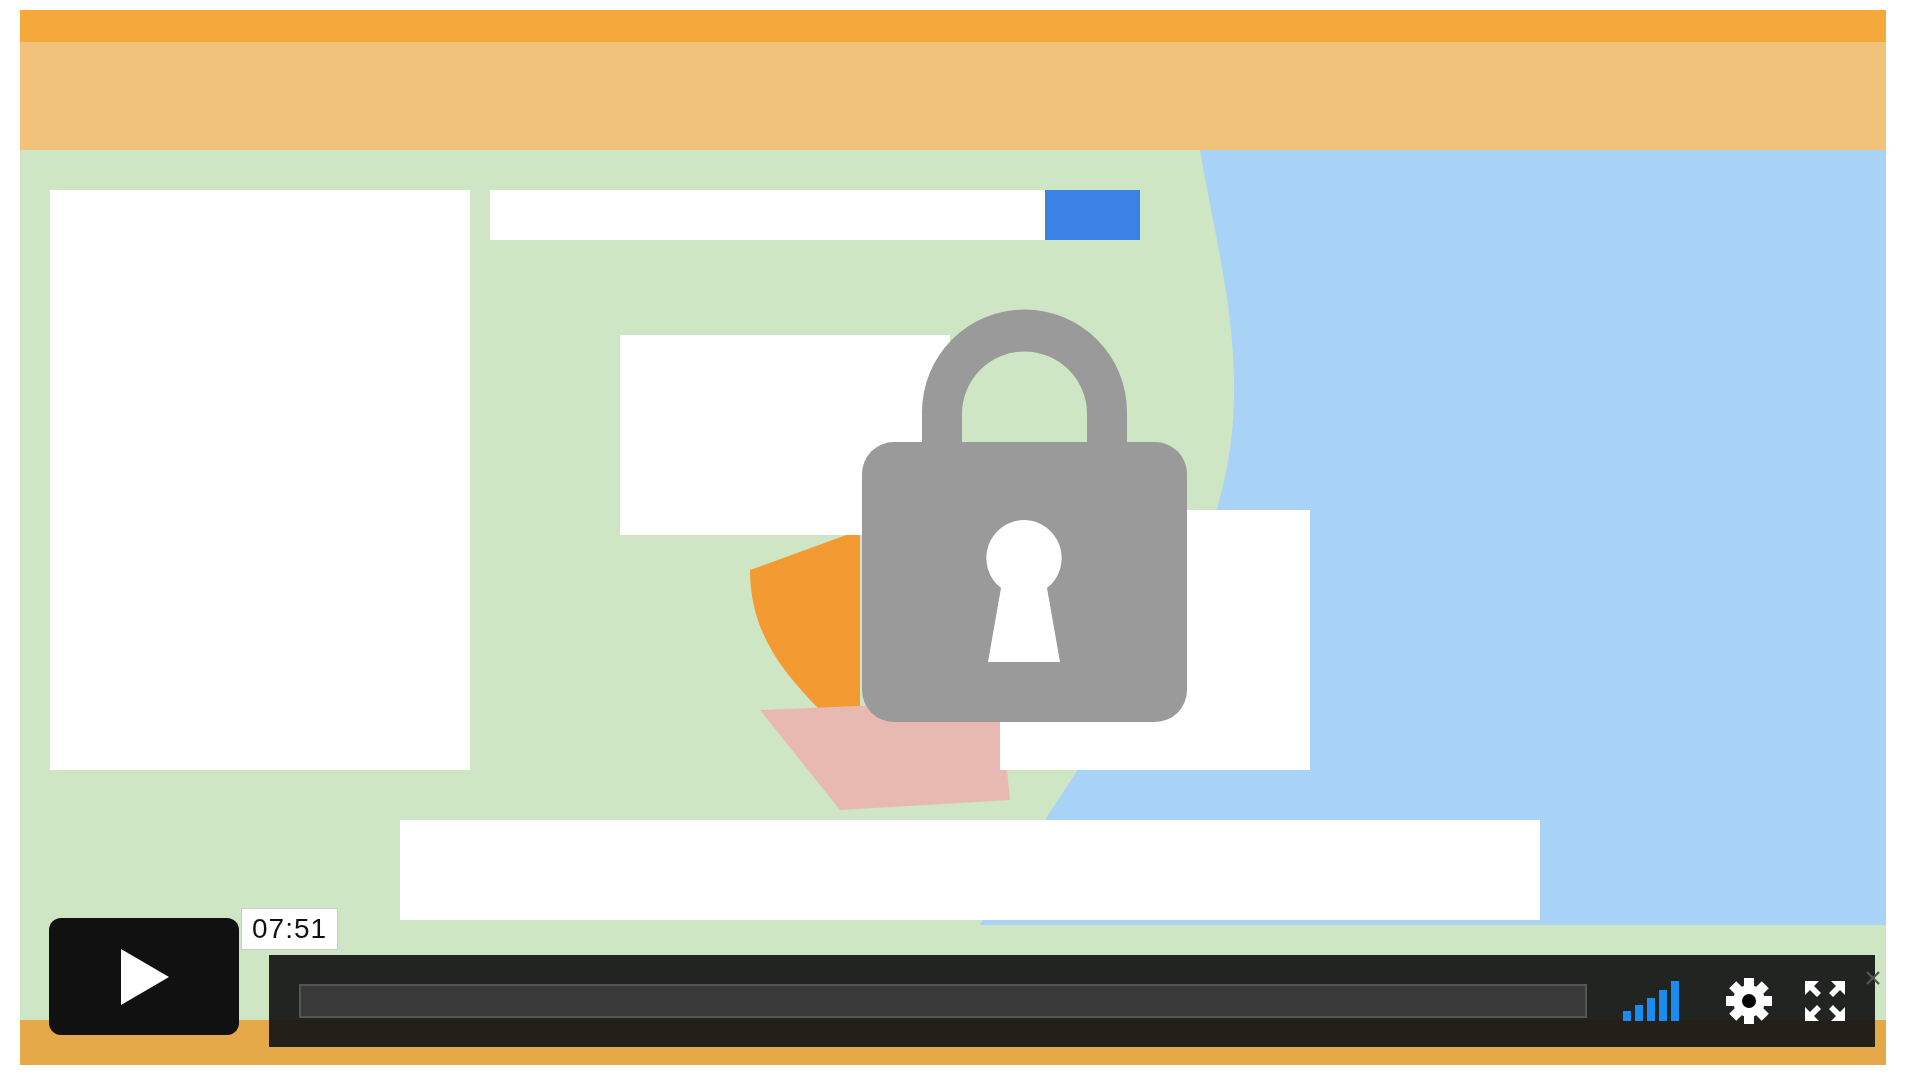 The height and width of the screenshot is (1080, 1920). I want to click on settings-icon, so click(1749, 1001).